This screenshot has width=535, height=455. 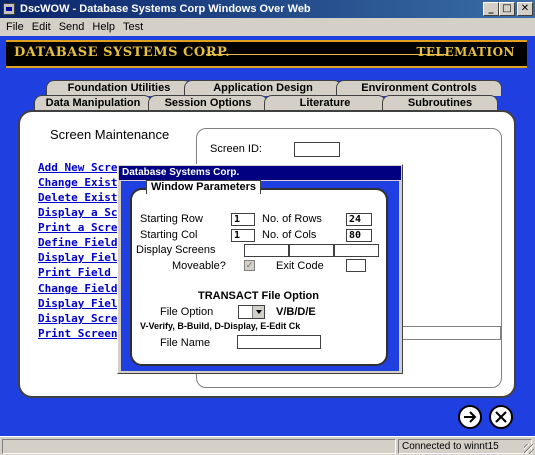 I want to click on dialog-title: Database Systems Corp., so click(x=260, y=173).